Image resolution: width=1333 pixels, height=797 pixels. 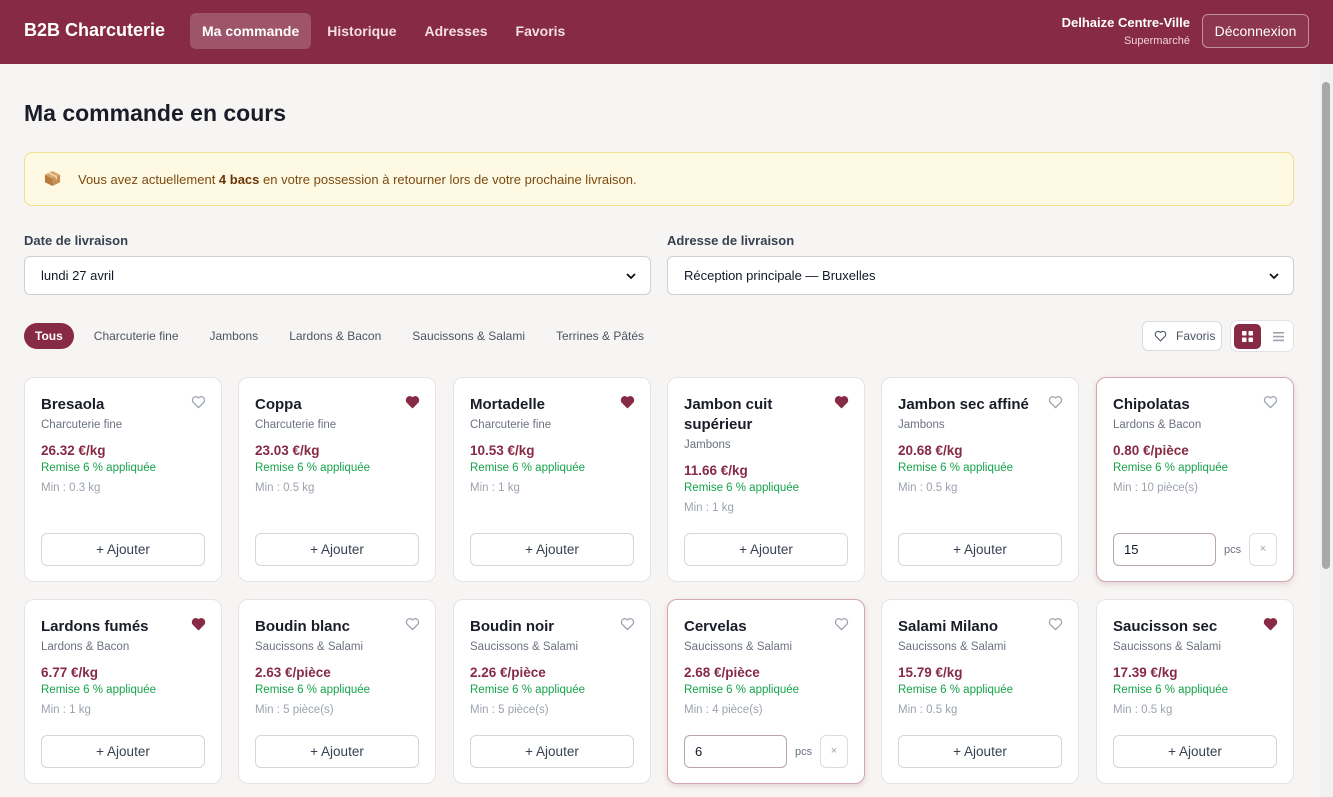 I want to click on user-role: Supermarché, so click(x=1156, y=41).